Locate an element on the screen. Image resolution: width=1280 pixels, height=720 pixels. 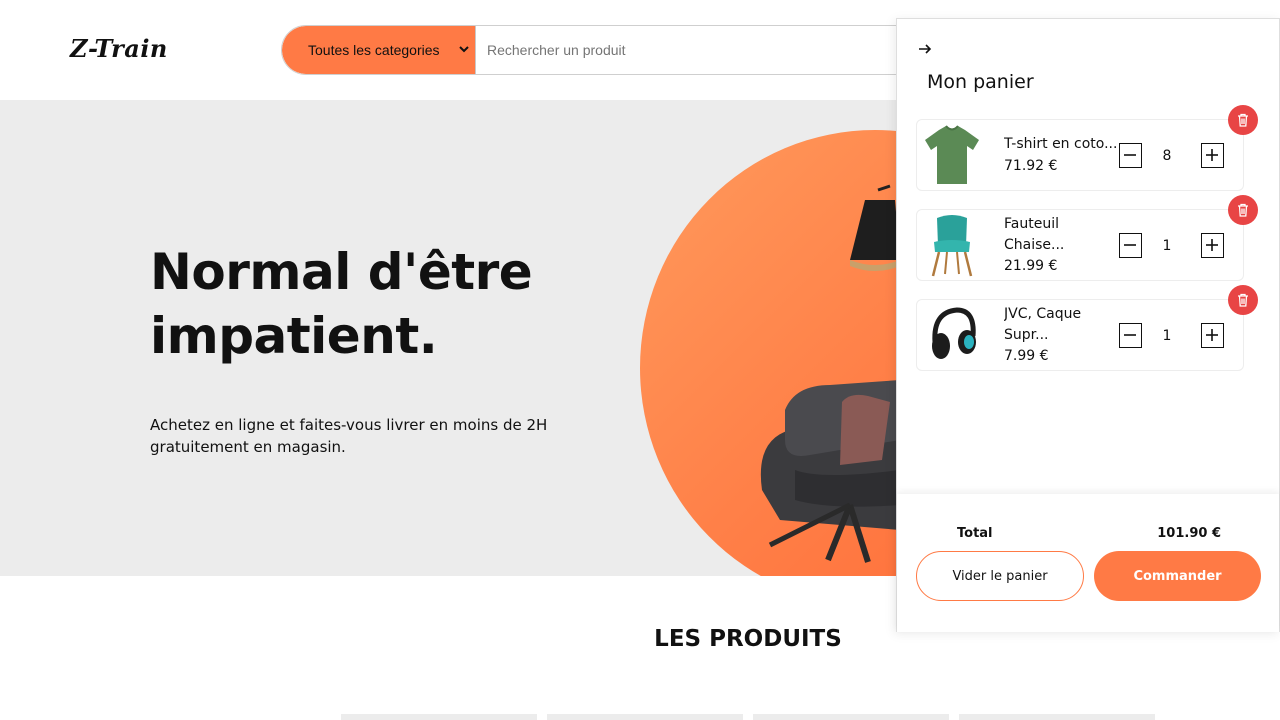
search-input: Rechercher un produit is located at coordinates (698, 50).